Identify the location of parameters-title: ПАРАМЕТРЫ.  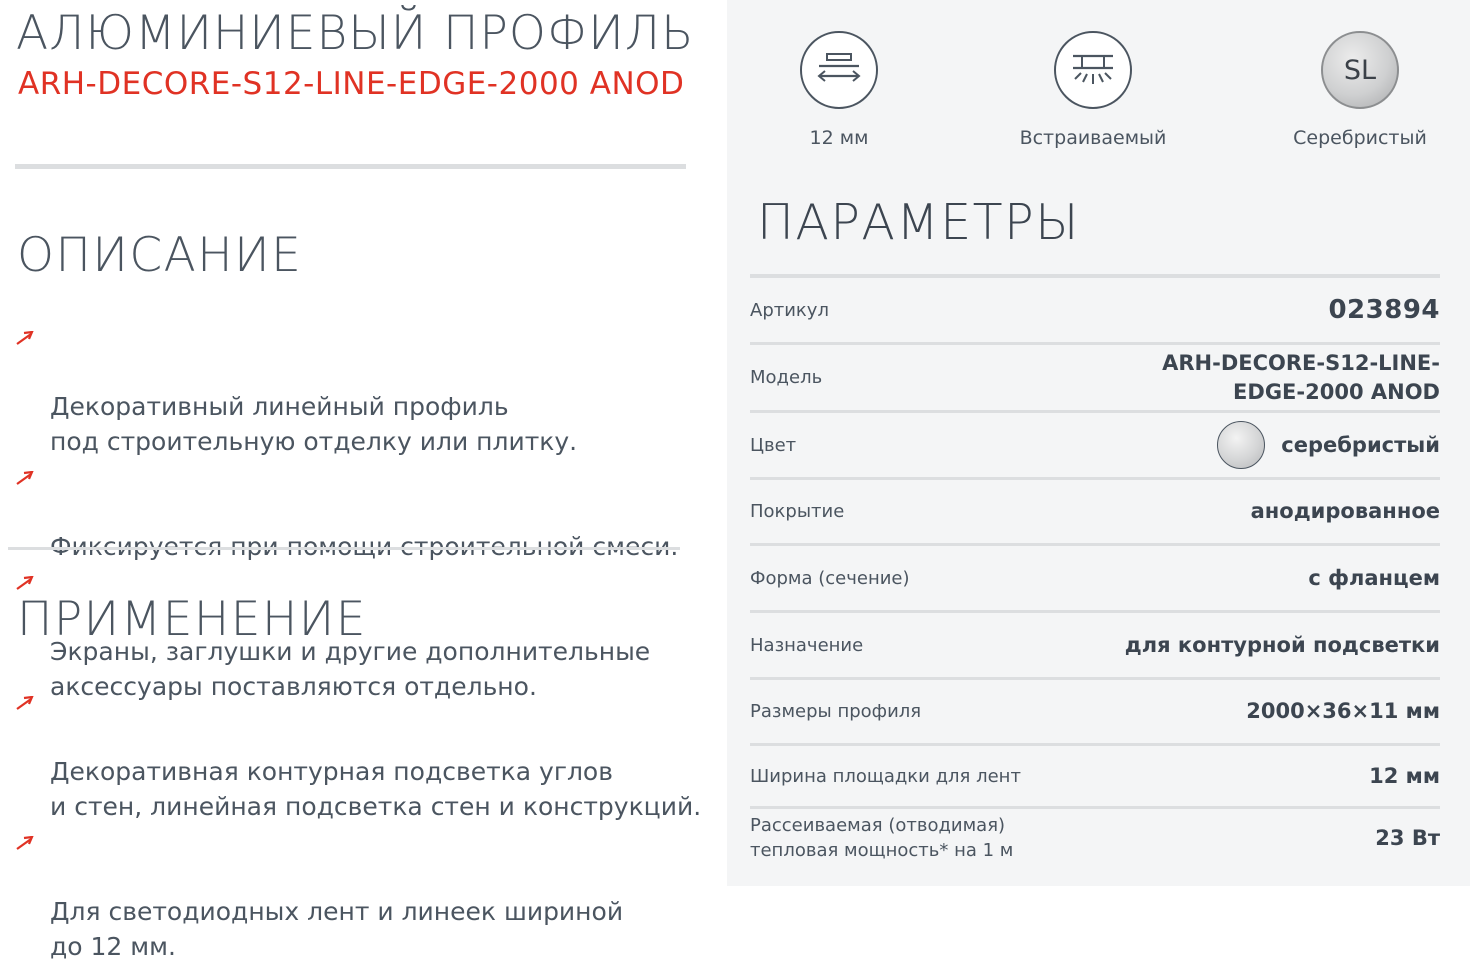
(918, 222).